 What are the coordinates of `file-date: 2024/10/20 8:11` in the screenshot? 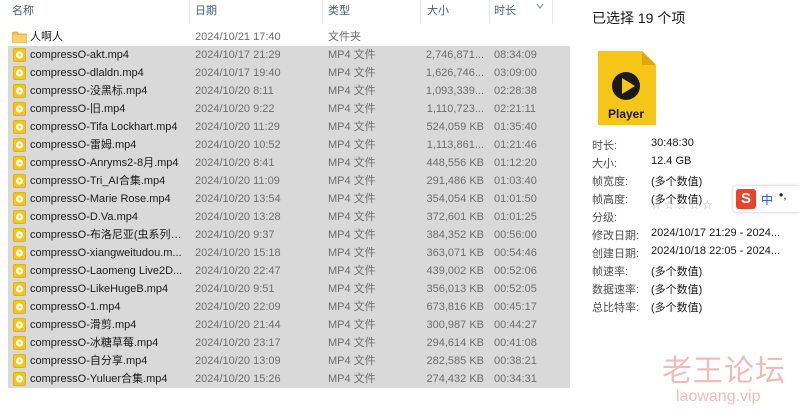 It's located at (234, 91).